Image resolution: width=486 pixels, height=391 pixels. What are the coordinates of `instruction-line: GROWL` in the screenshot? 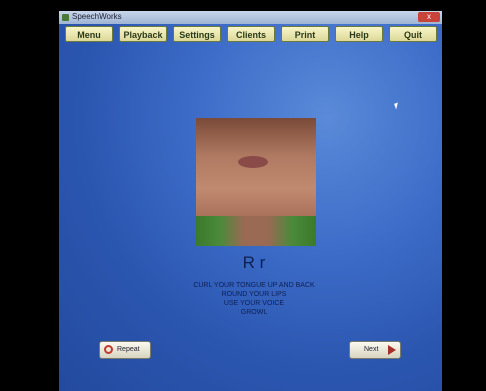 It's located at (254, 312).